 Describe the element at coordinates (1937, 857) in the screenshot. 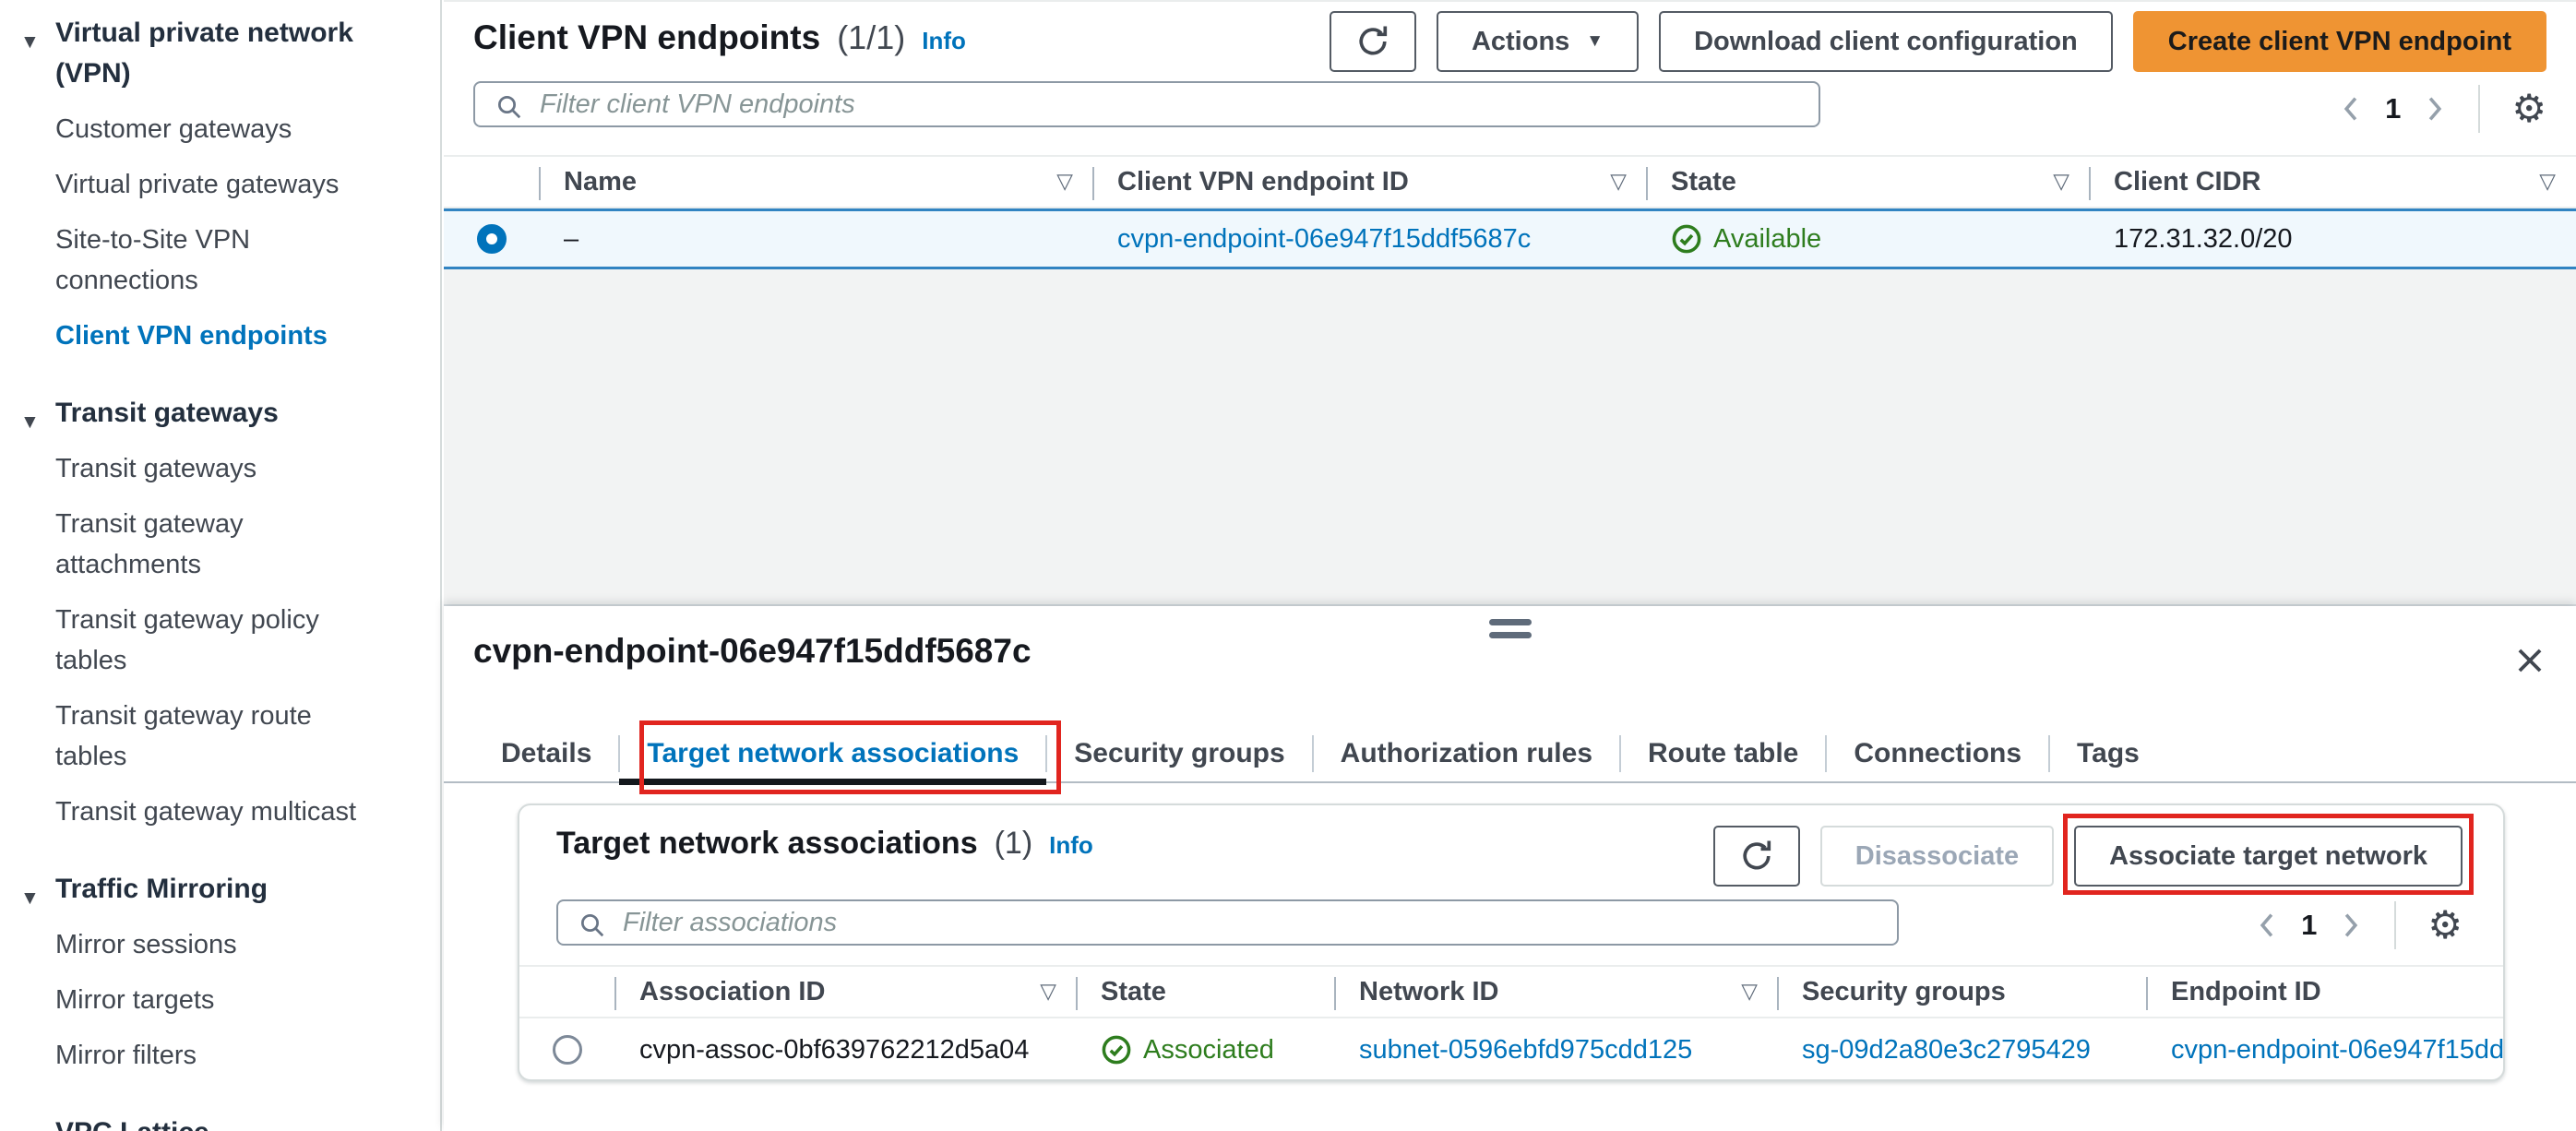

I see `disassociate-button: Disassociate` at that location.